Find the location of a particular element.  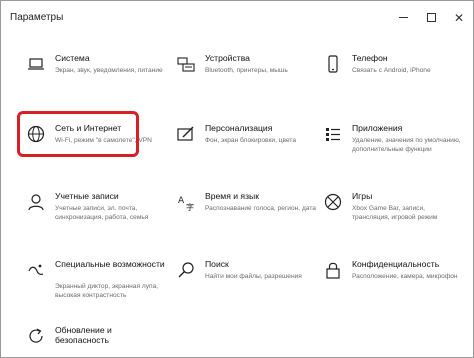

xbox-icon is located at coordinates (333, 202).